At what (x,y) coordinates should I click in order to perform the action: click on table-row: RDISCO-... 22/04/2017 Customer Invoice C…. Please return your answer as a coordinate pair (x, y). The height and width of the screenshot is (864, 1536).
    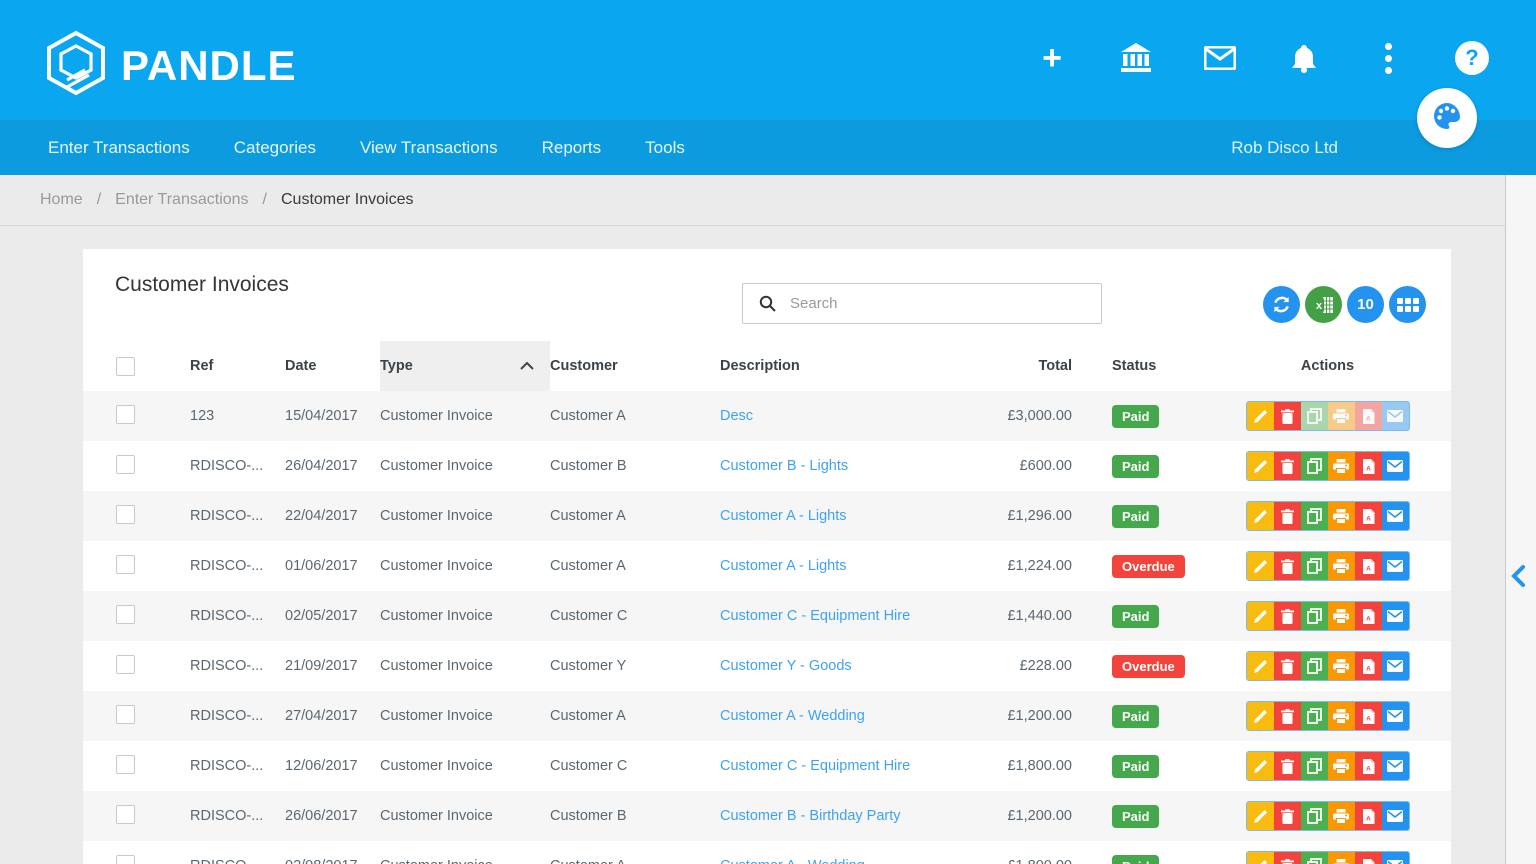
    Looking at the image, I should click on (767, 516).